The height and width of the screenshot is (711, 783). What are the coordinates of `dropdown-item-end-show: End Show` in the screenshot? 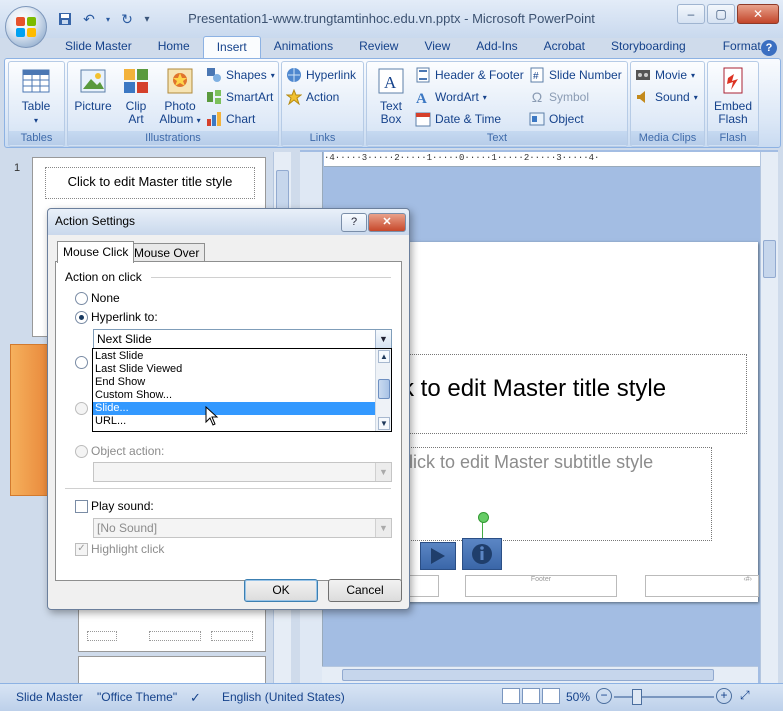 It's located at (235, 382).